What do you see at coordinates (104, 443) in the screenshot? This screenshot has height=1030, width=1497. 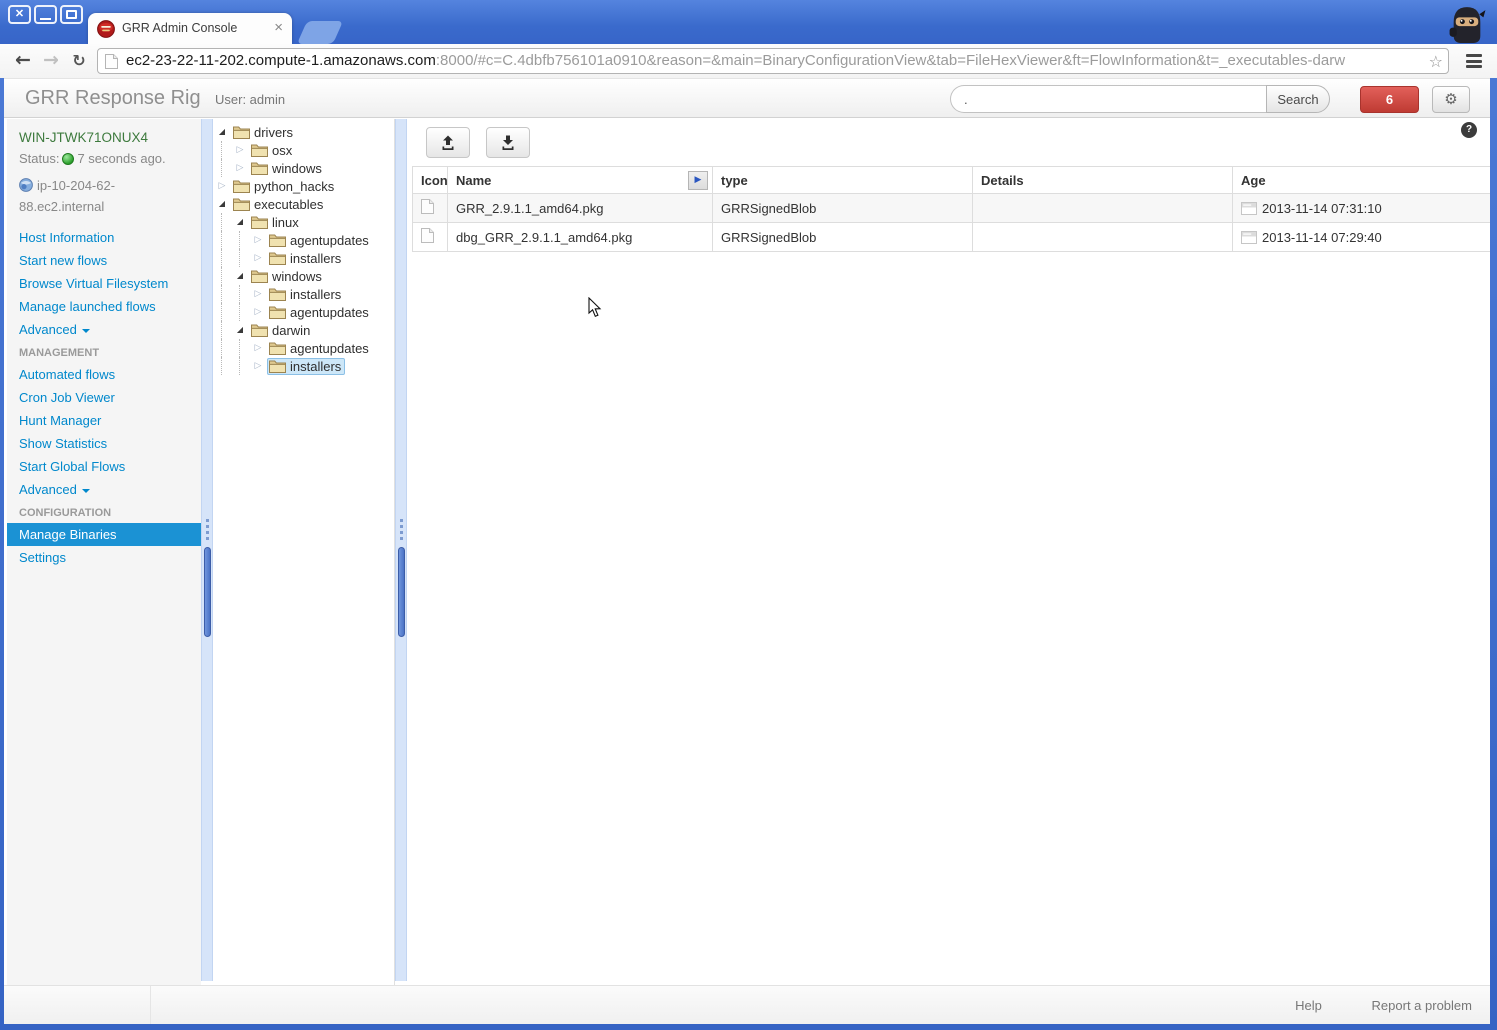 I see `sidebar-item-show-statistics: Show Statistics` at bounding box center [104, 443].